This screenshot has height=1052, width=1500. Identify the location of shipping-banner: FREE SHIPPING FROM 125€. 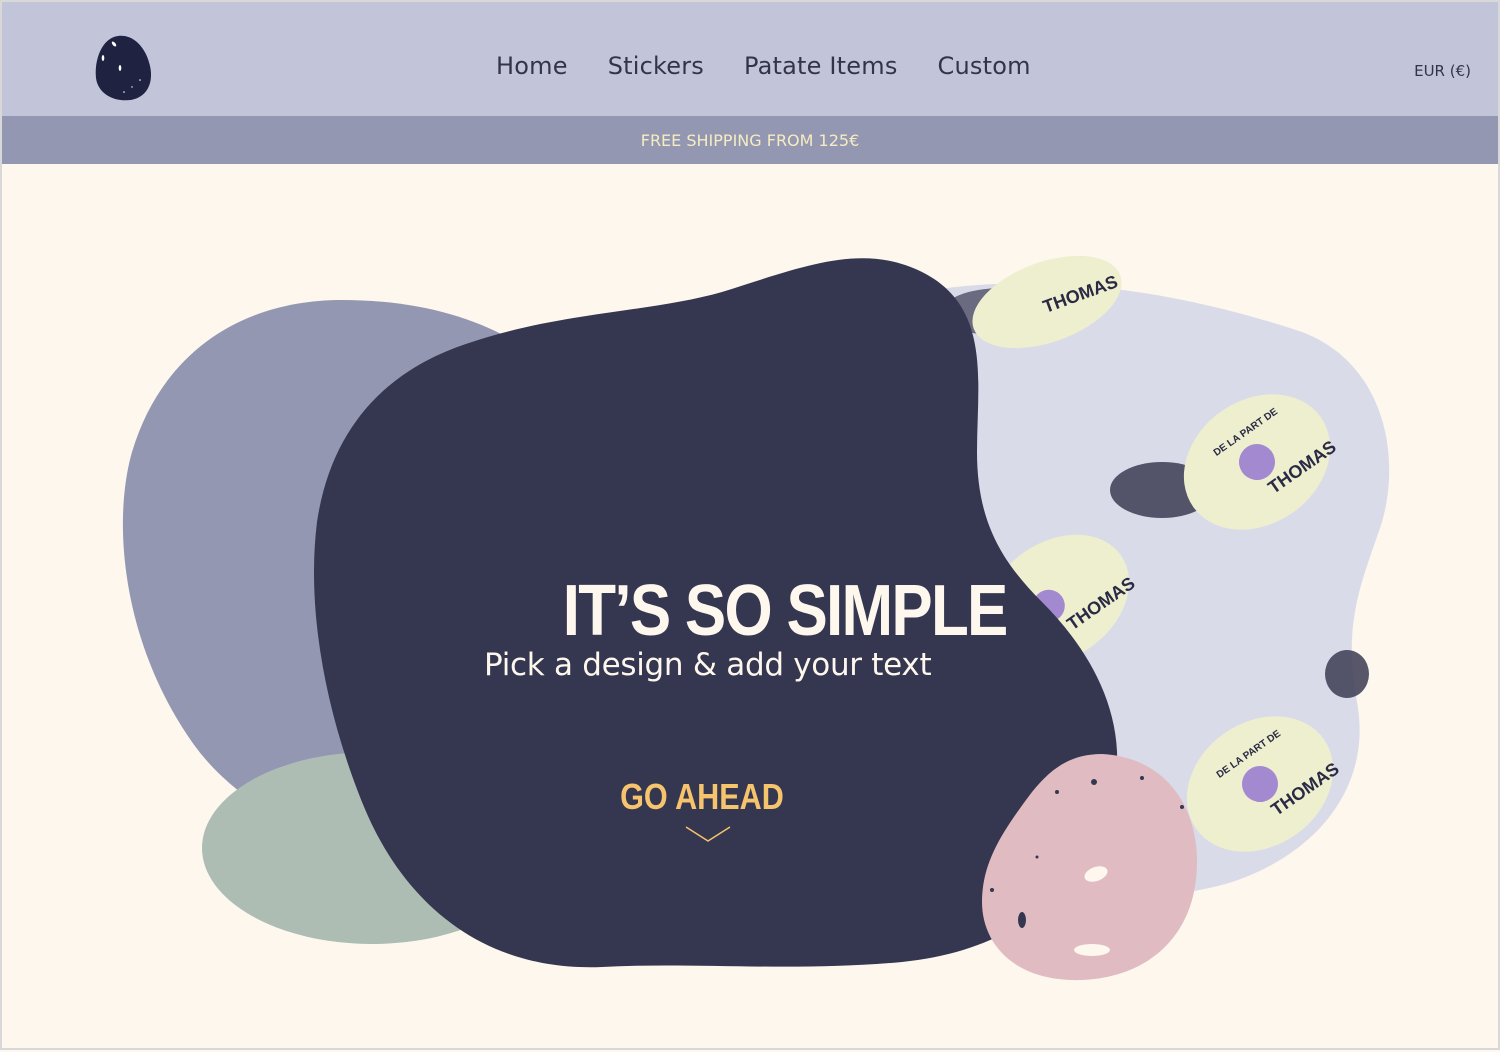
(750, 140).